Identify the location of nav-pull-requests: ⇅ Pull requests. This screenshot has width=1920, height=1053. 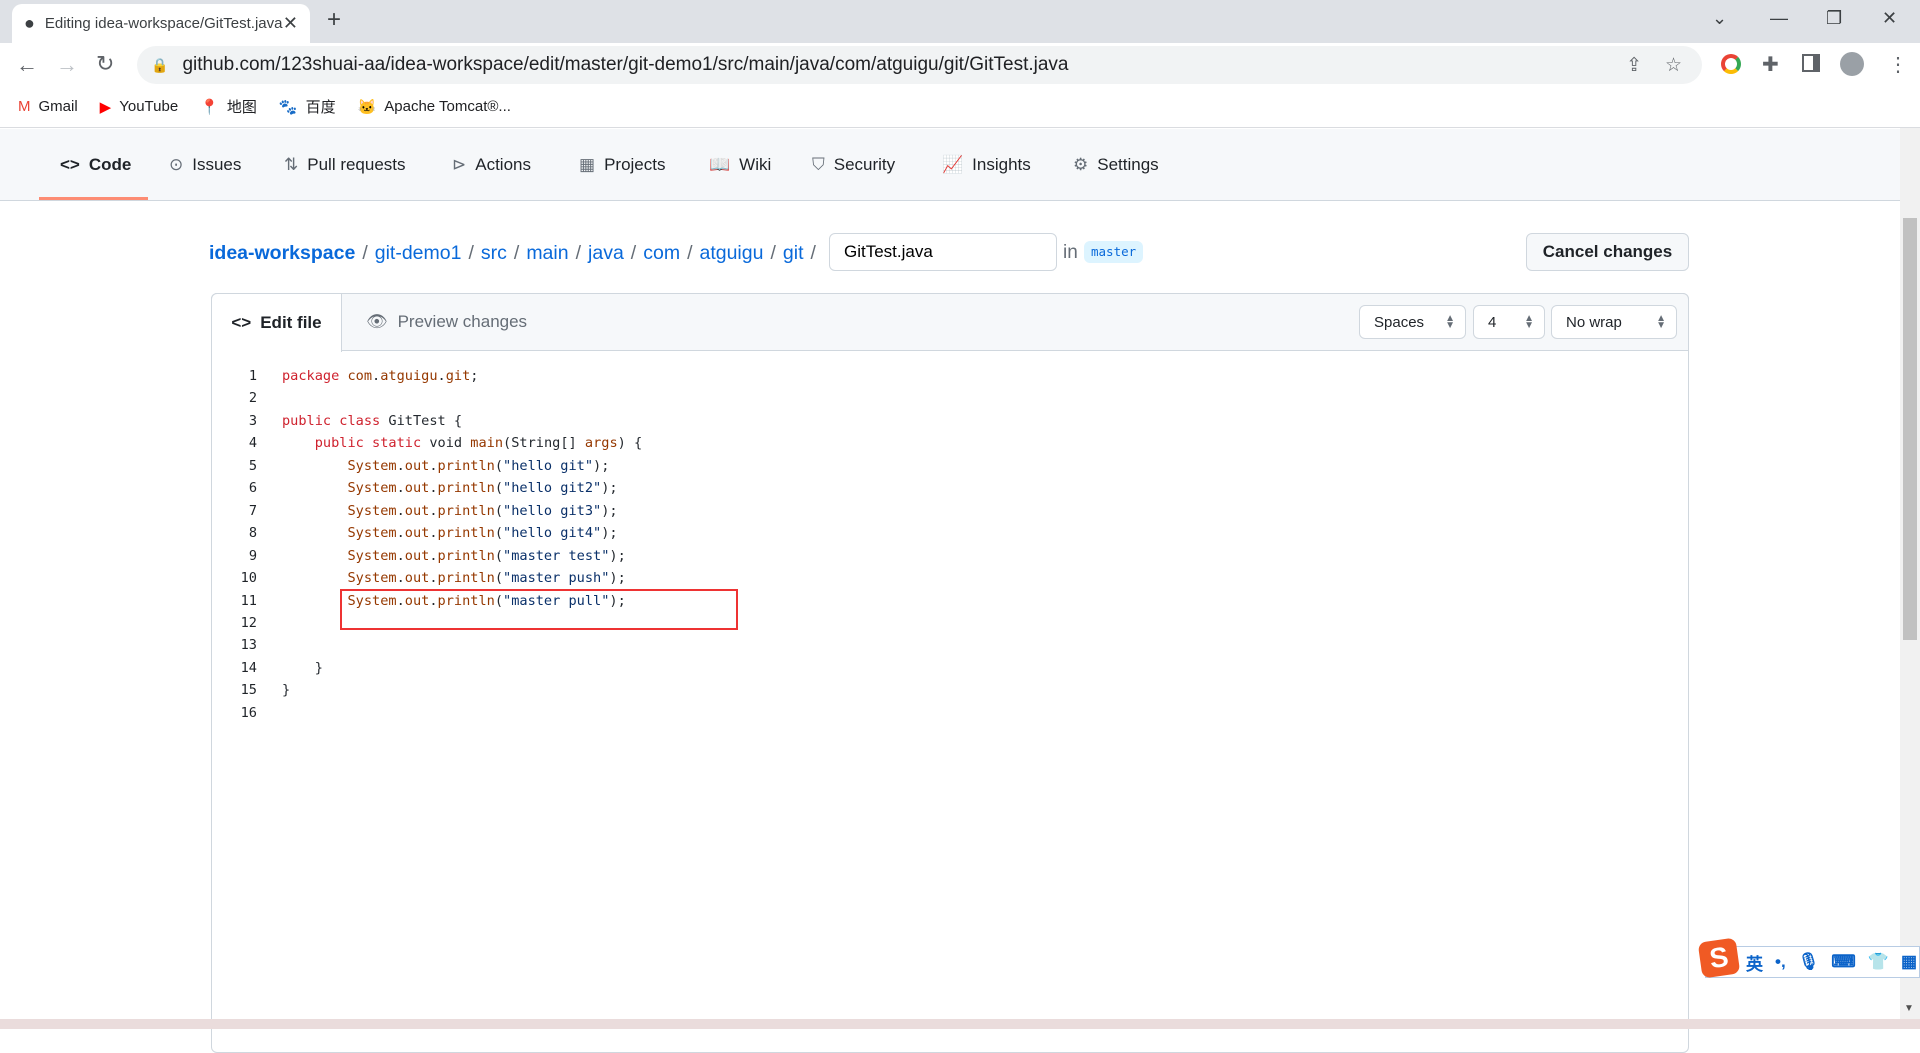
(345, 165).